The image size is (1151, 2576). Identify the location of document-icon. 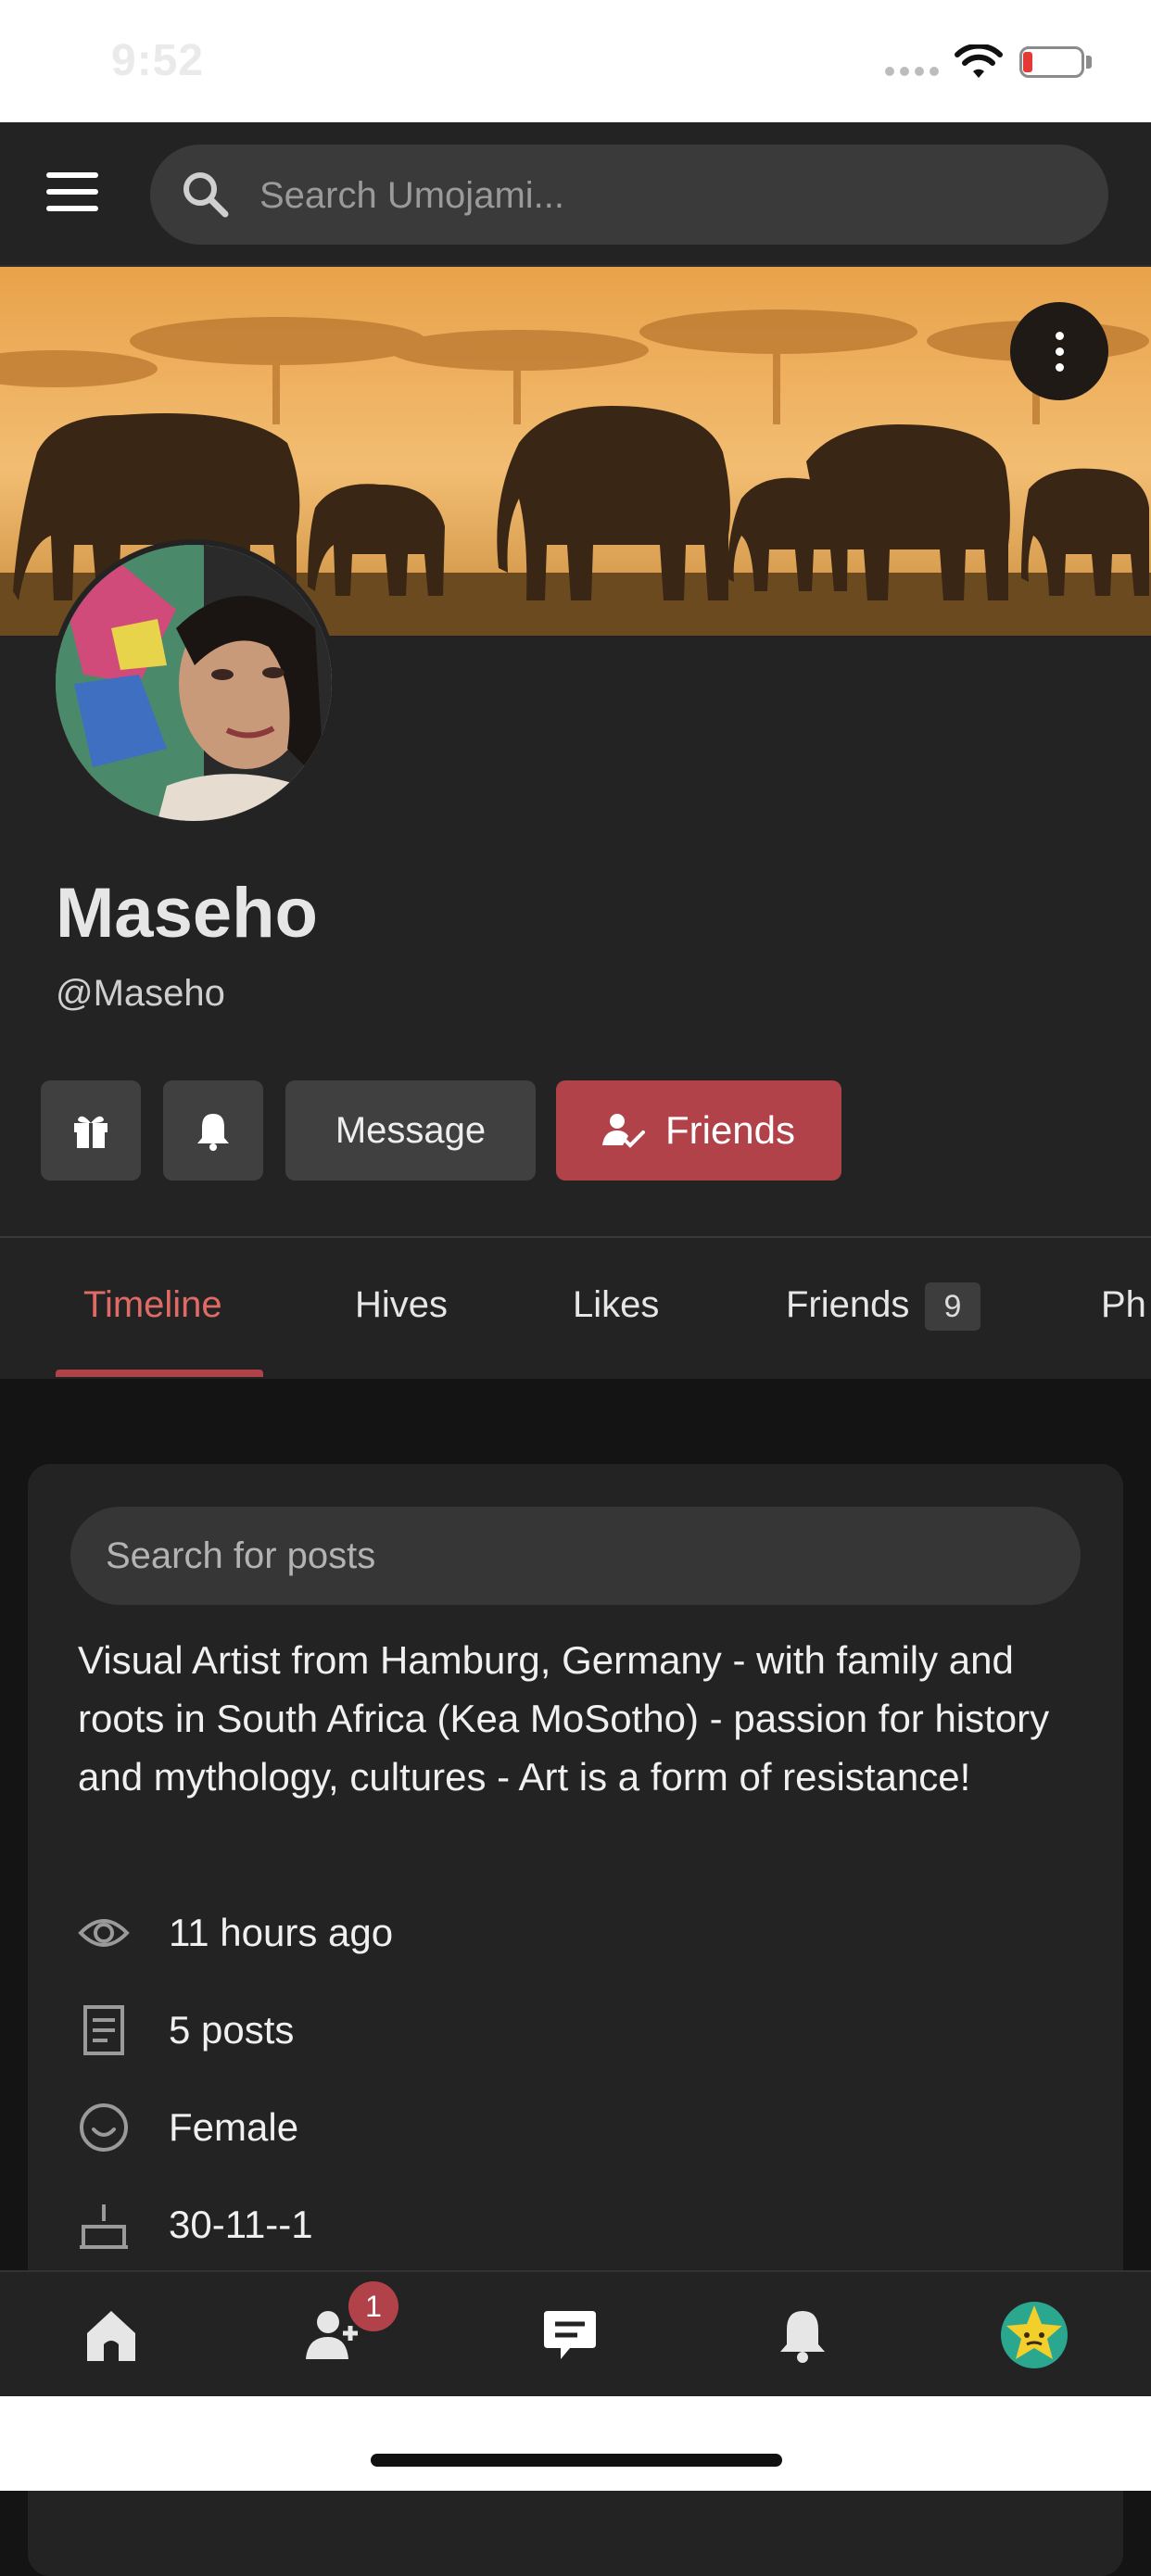
(103, 2030).